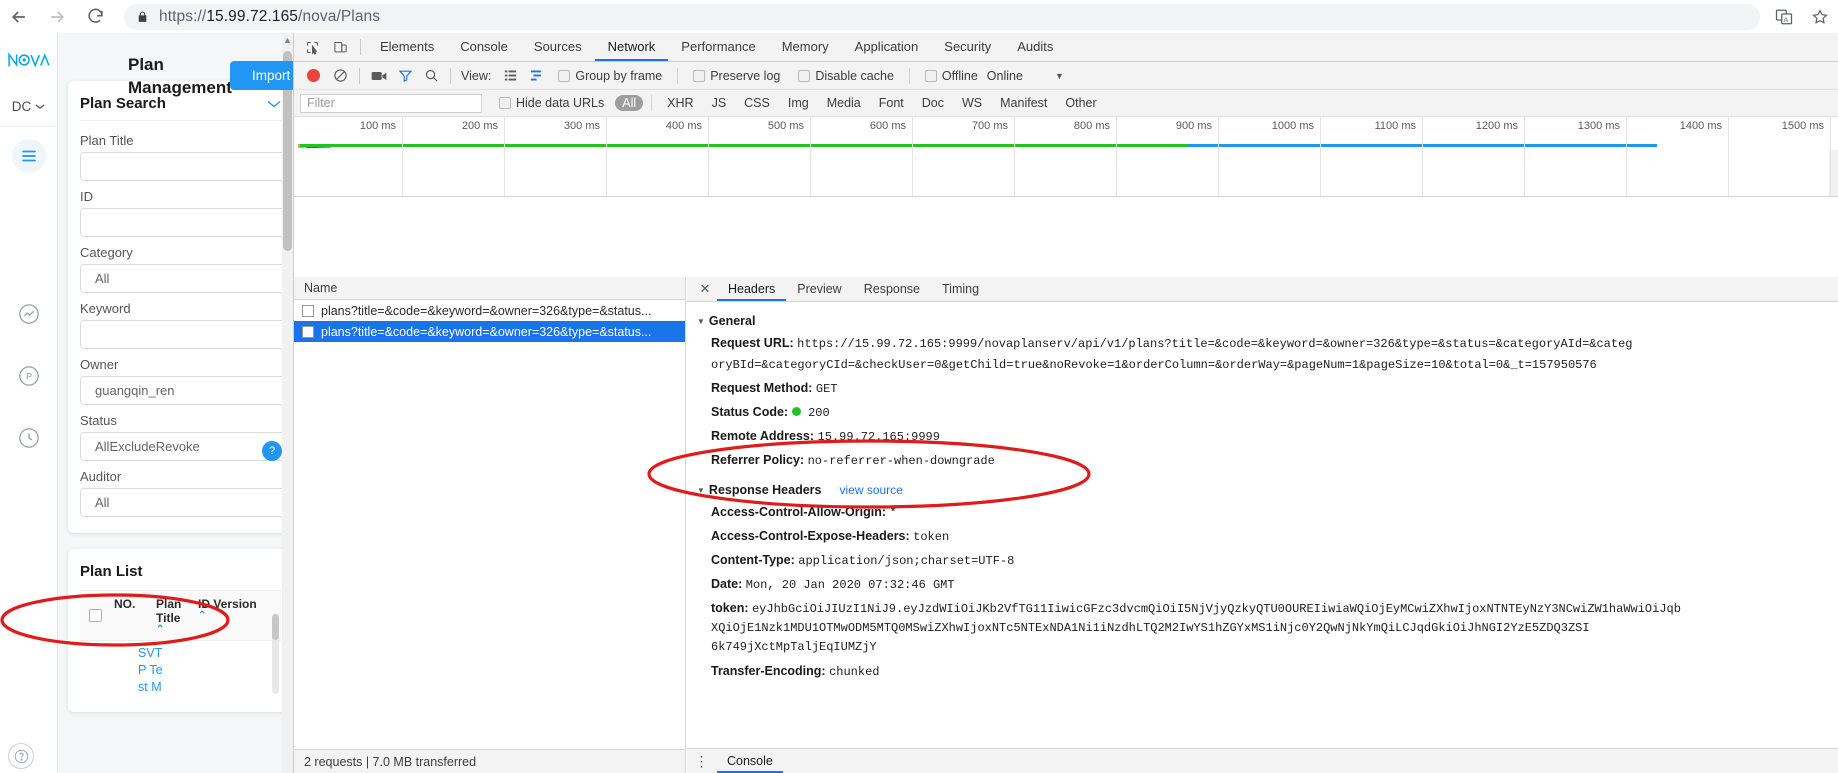 The height and width of the screenshot is (773, 1838). What do you see at coordinates (107, 140) in the screenshot?
I see `field-label: Plan Title` at bounding box center [107, 140].